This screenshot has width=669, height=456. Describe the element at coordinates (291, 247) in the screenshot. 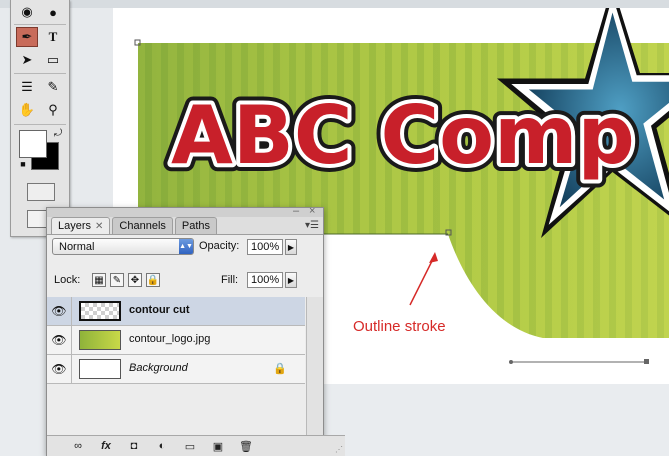

I see `opacity-slider-button: ▶` at that location.